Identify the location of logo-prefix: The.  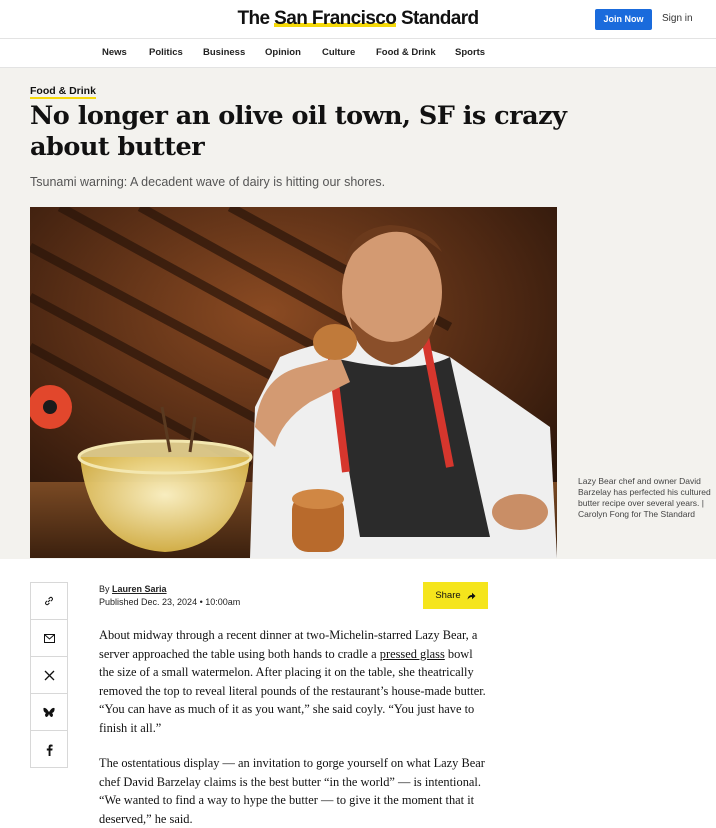
(256, 18).